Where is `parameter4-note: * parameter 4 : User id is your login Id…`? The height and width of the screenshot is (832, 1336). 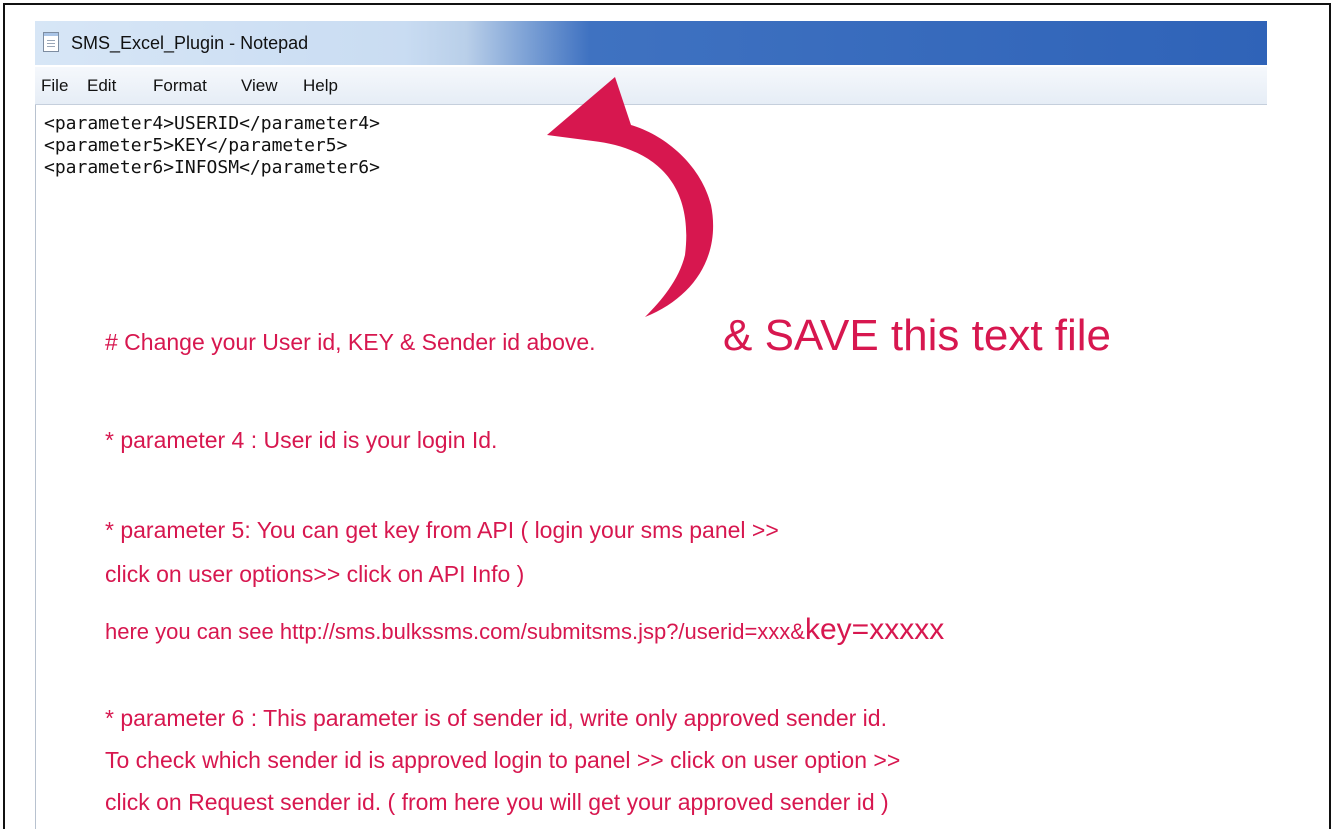 parameter4-note: * parameter 4 : User id is your login Id… is located at coordinates (301, 440).